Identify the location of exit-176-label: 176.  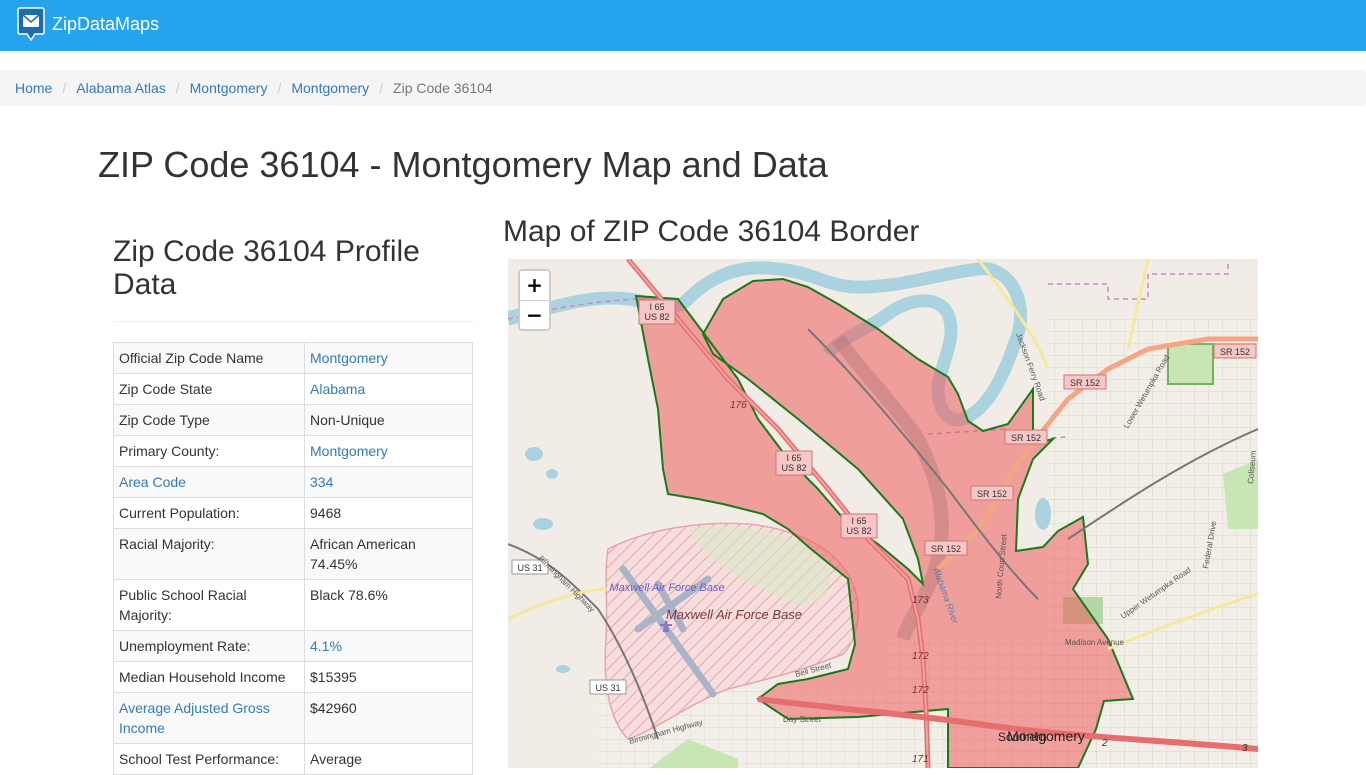
(738, 405).